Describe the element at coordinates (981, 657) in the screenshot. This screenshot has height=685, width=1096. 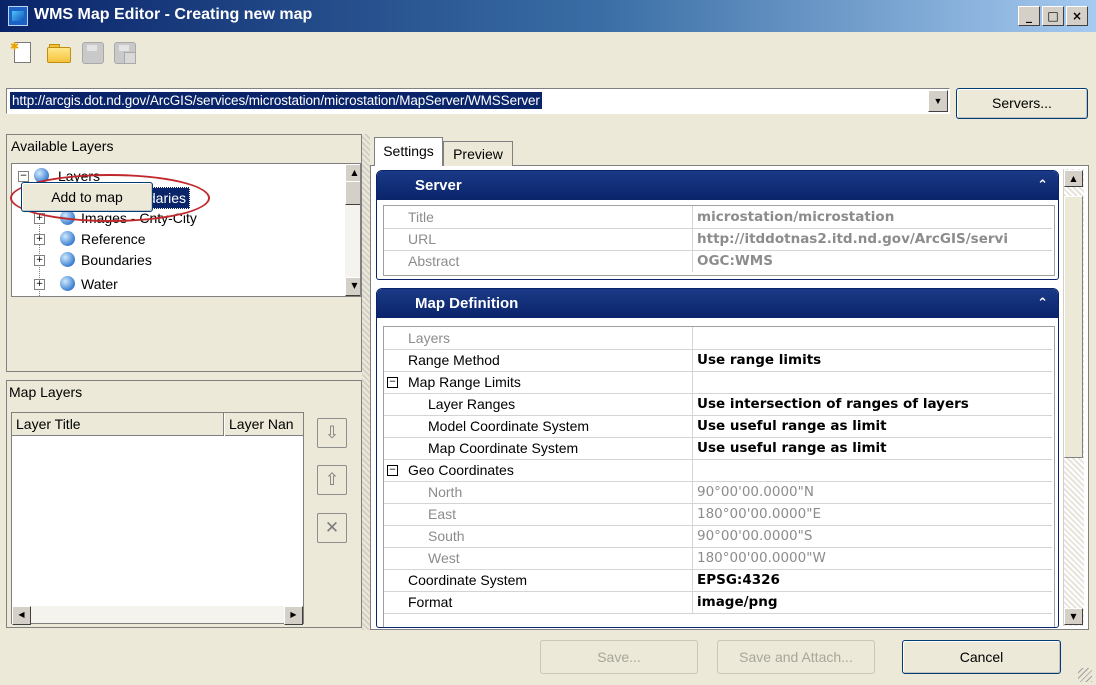
I see `cancel-button: Cancel` at that location.